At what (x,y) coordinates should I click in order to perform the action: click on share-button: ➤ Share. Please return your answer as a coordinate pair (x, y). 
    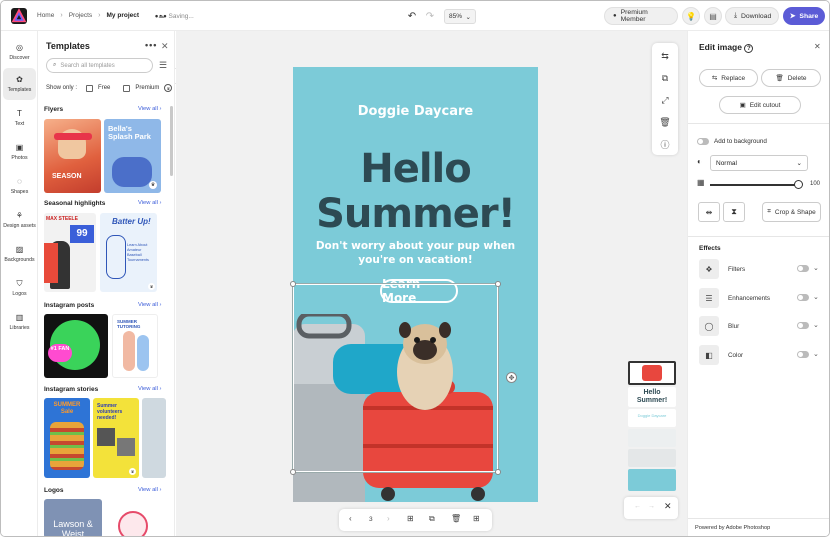
    Looking at the image, I should click on (804, 16).